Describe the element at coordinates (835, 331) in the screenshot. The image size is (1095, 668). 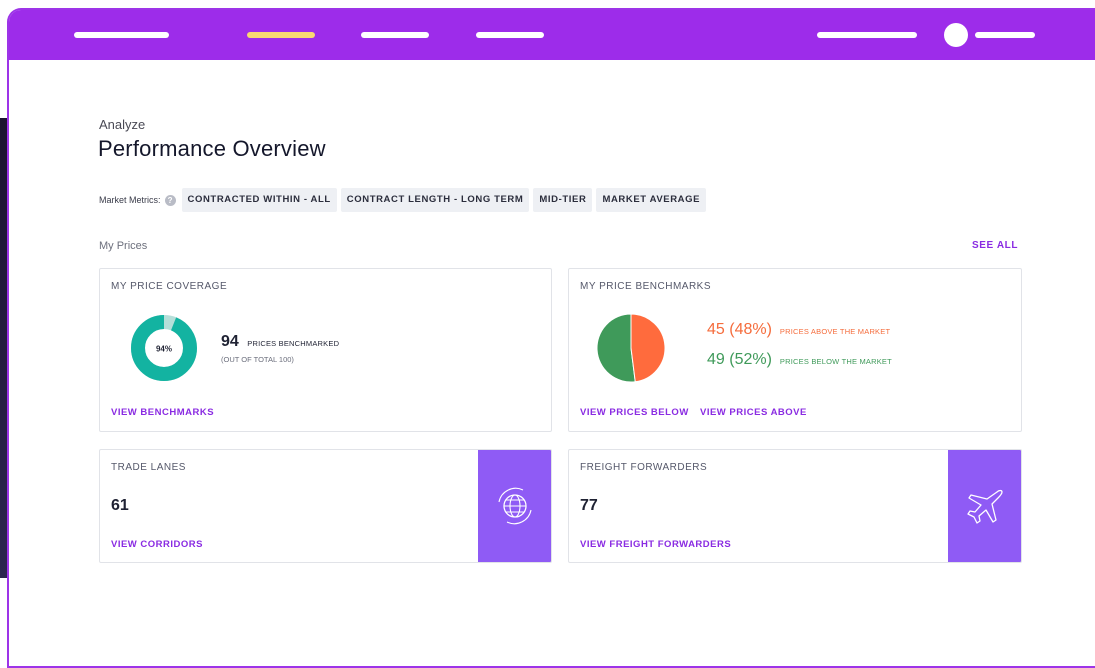
I see `above-market-label: PRICES ABOVE THE MARKET` at that location.